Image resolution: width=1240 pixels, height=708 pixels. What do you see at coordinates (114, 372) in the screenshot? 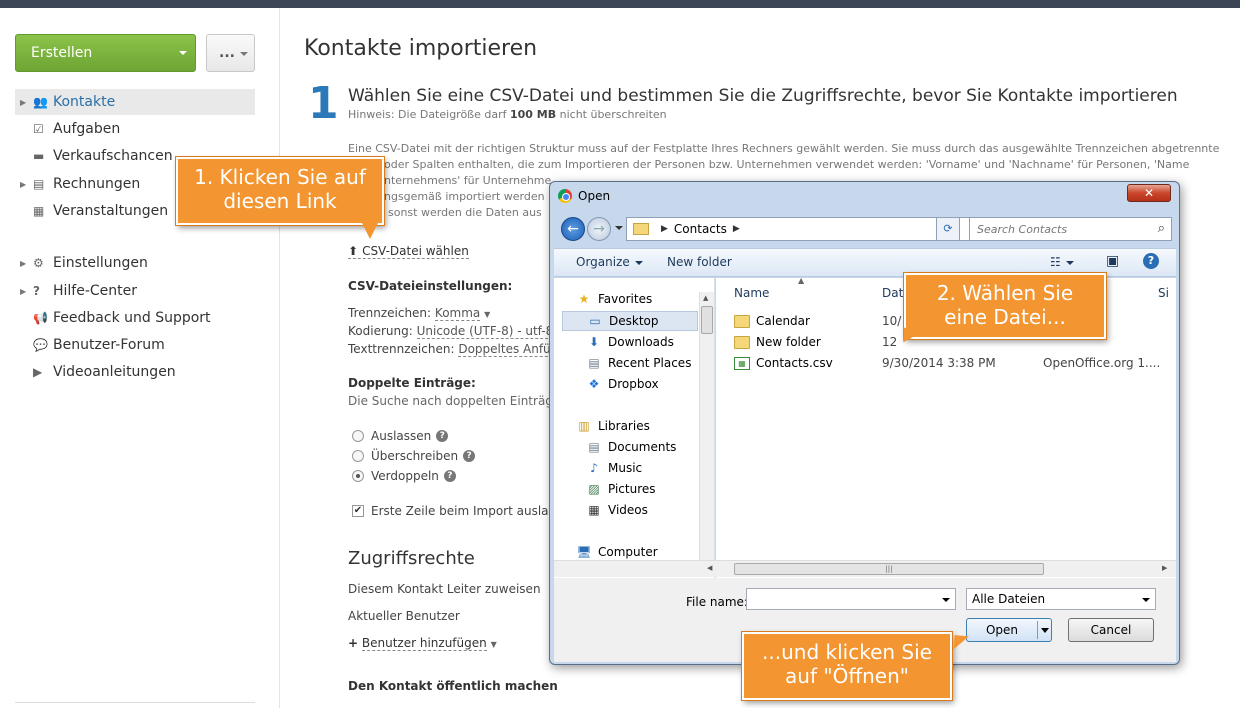
I see `sidebar-item-label: Videoanleitungen` at bounding box center [114, 372].